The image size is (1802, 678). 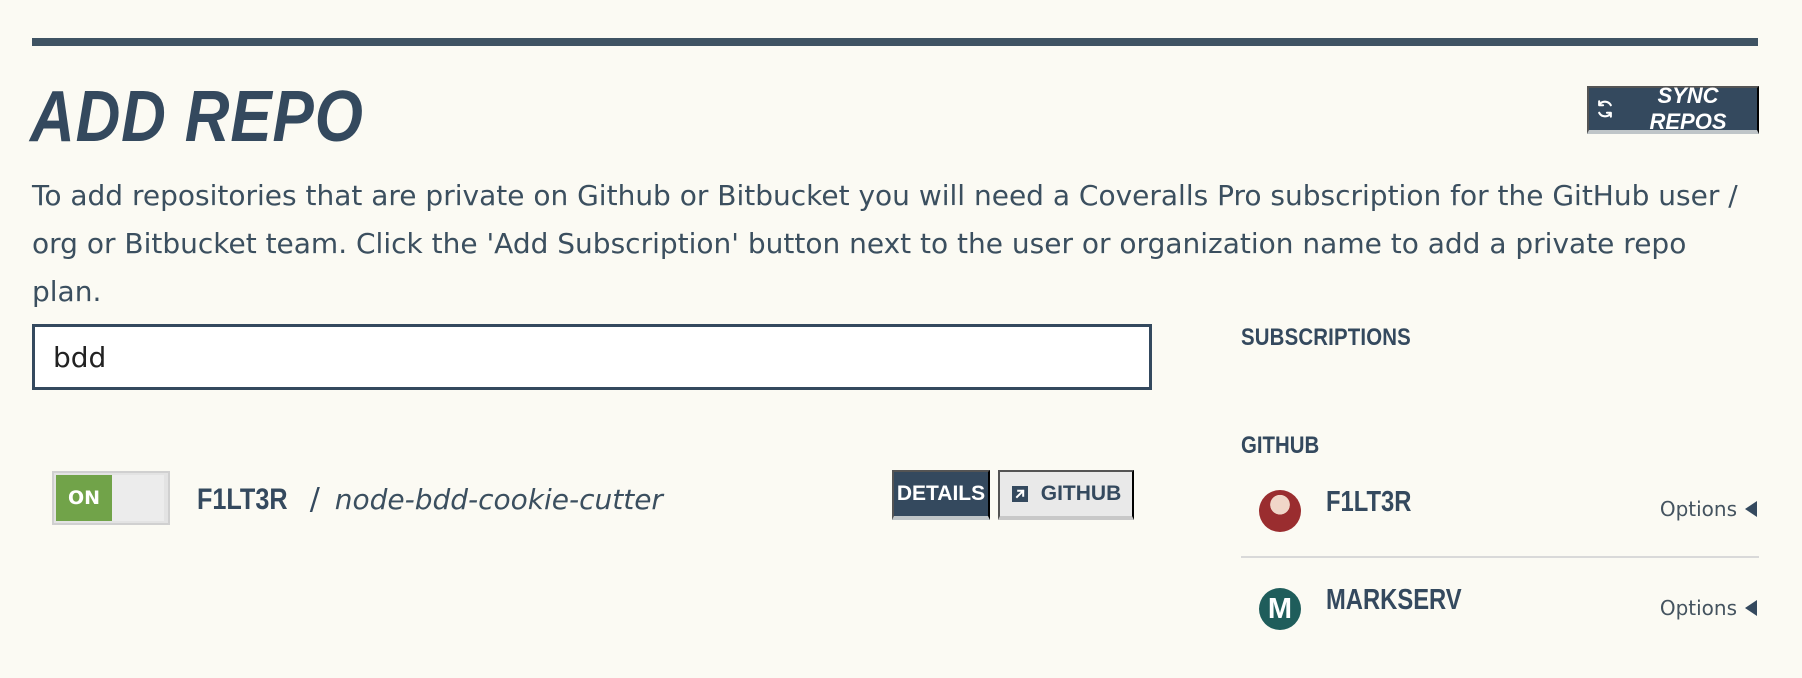 I want to click on repo-title: node-bdd-cookie-cutter, so click(x=498, y=499).